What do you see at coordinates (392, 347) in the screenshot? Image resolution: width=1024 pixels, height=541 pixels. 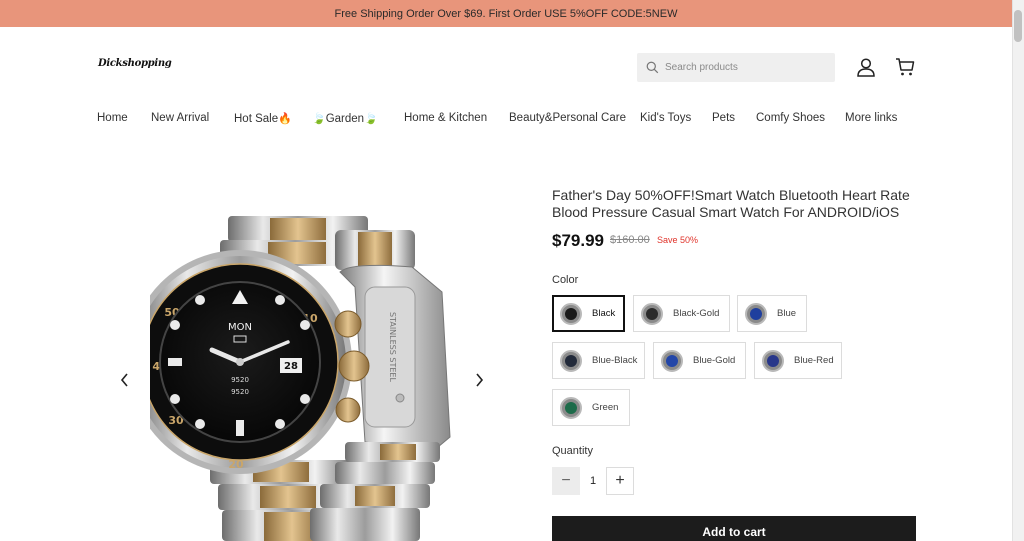 I see `bracelet-engraving: STAINLESS STEEL` at bounding box center [392, 347].